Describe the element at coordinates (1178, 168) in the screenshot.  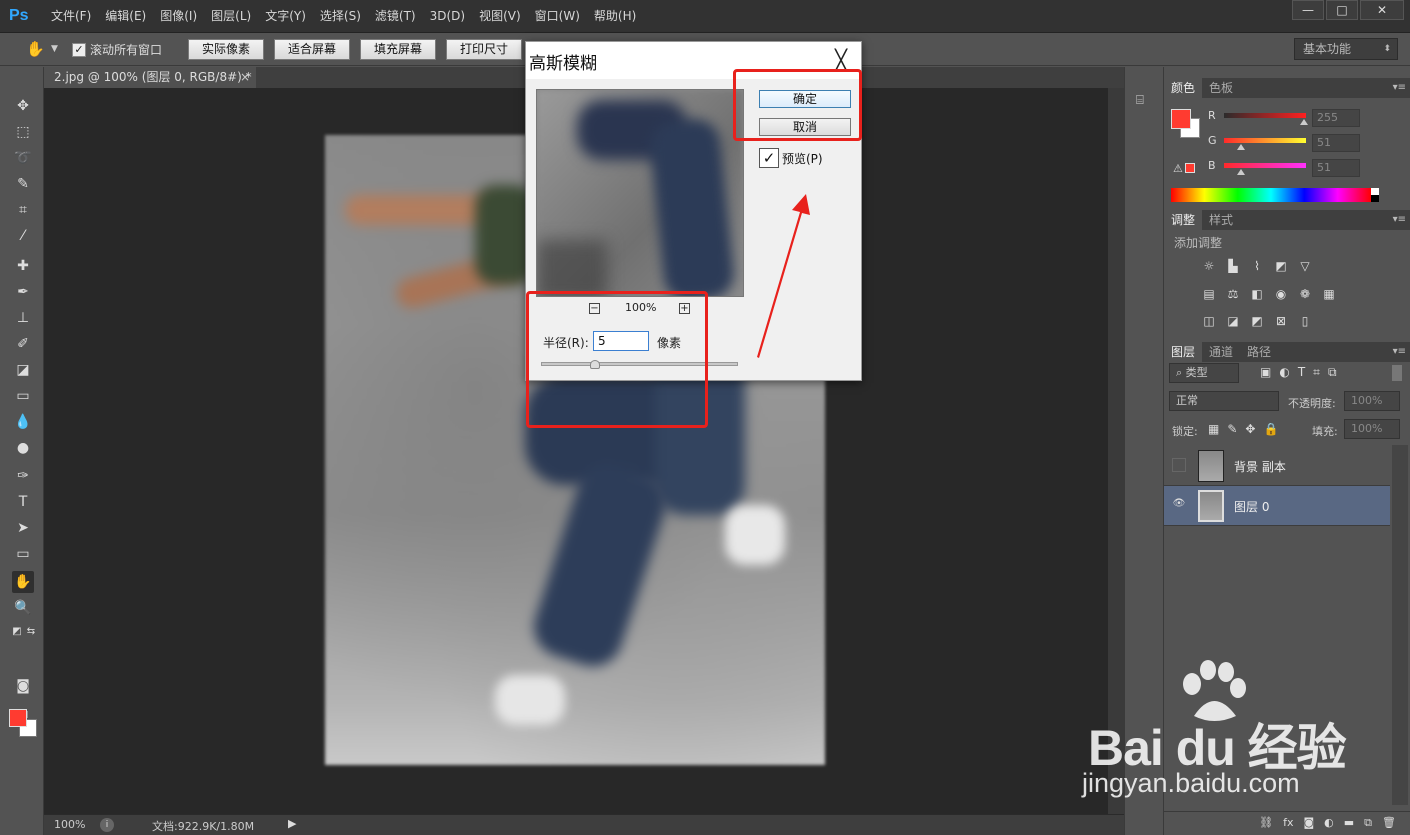
I see `gamut-warning-icon: ⚠` at that location.